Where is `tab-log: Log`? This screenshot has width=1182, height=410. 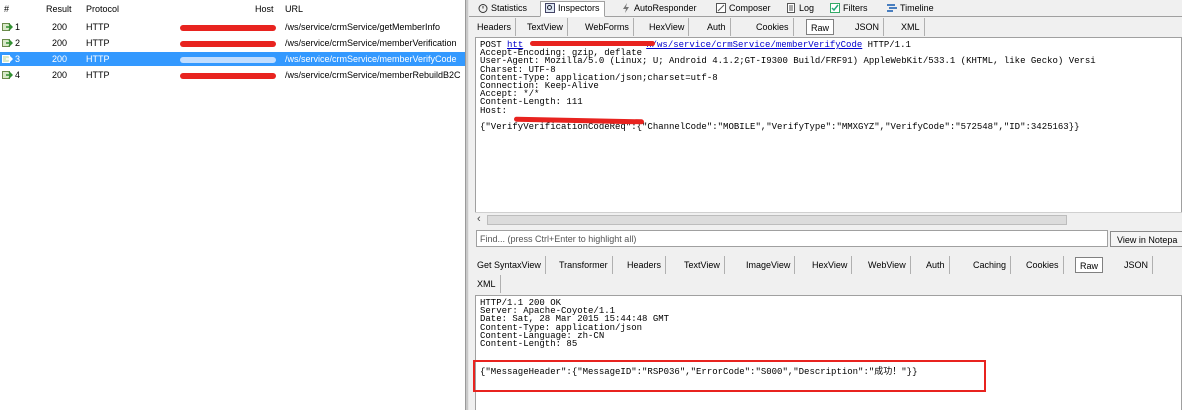 tab-log: Log is located at coordinates (800, 8).